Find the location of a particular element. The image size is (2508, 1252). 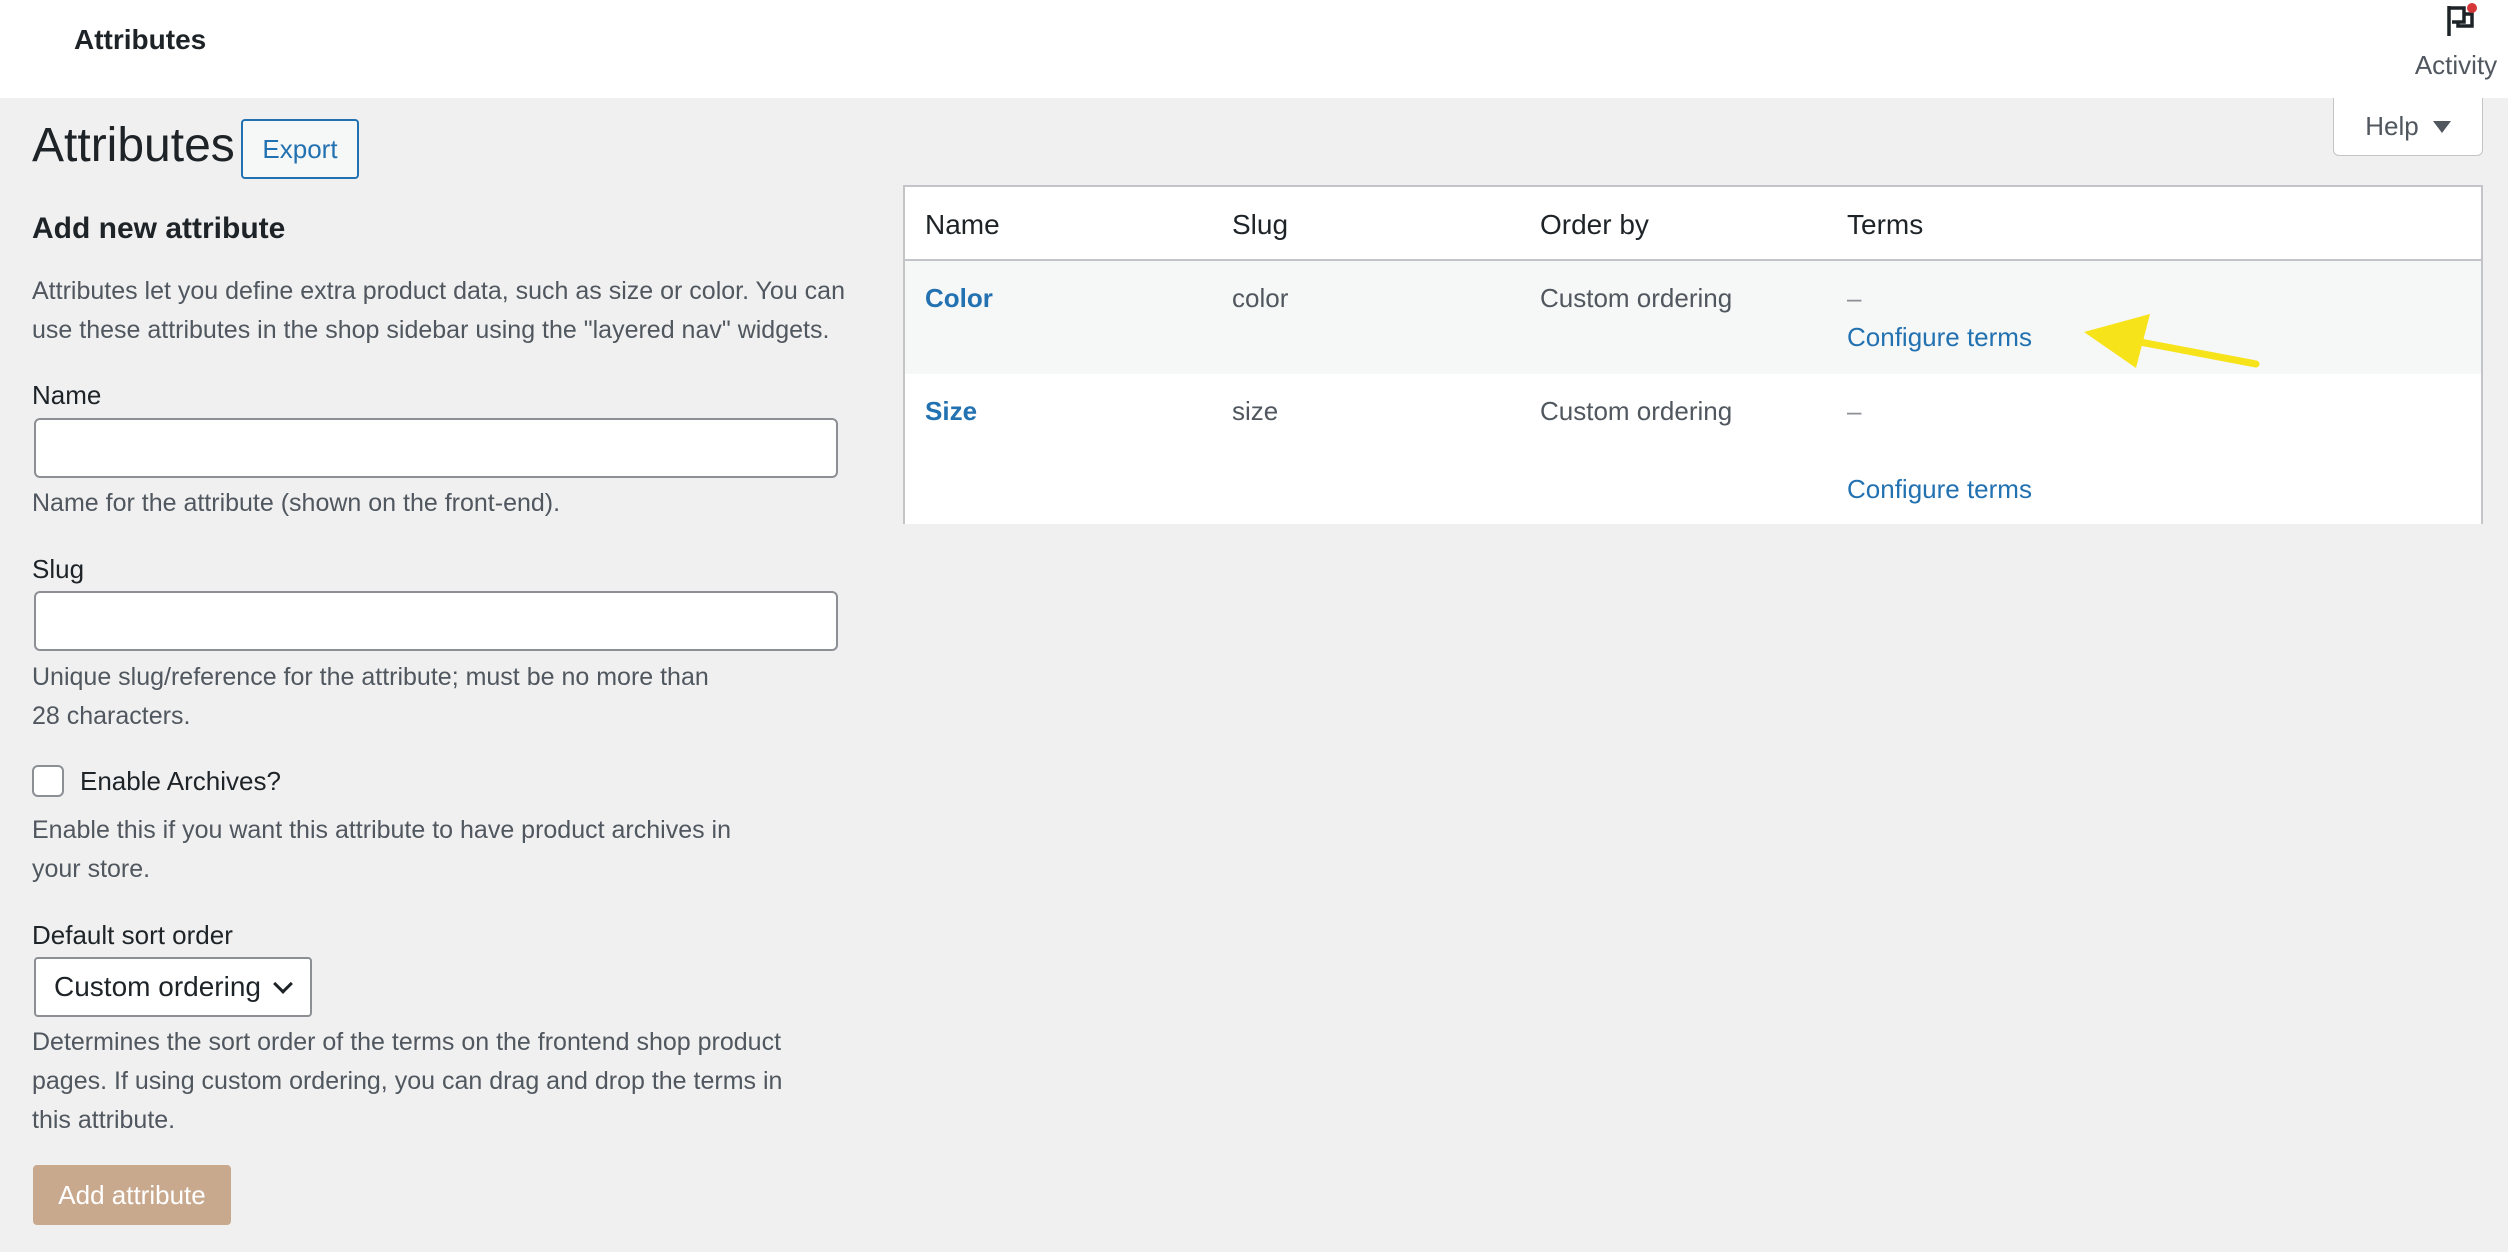

archives-row: Enable Archives? is located at coordinates (156, 781).